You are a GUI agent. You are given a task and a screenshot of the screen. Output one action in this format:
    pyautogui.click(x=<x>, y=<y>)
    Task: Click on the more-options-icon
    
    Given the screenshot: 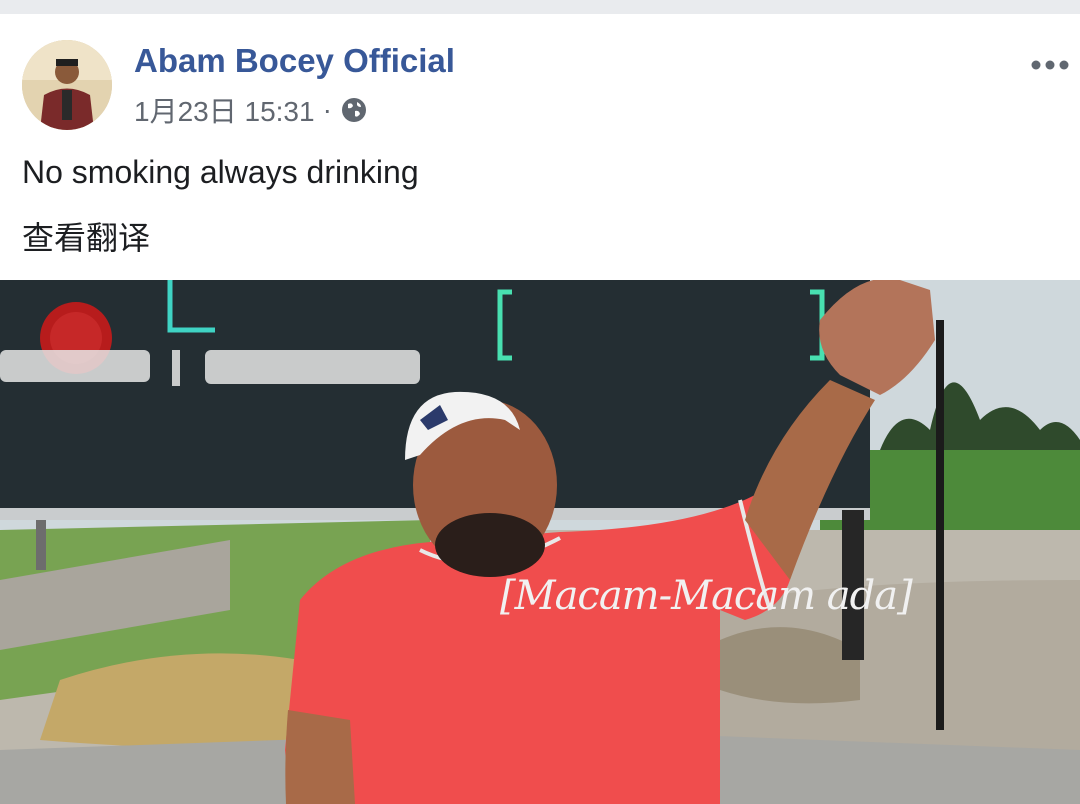 What is the action you would take?
    pyautogui.click(x=1050, y=65)
    